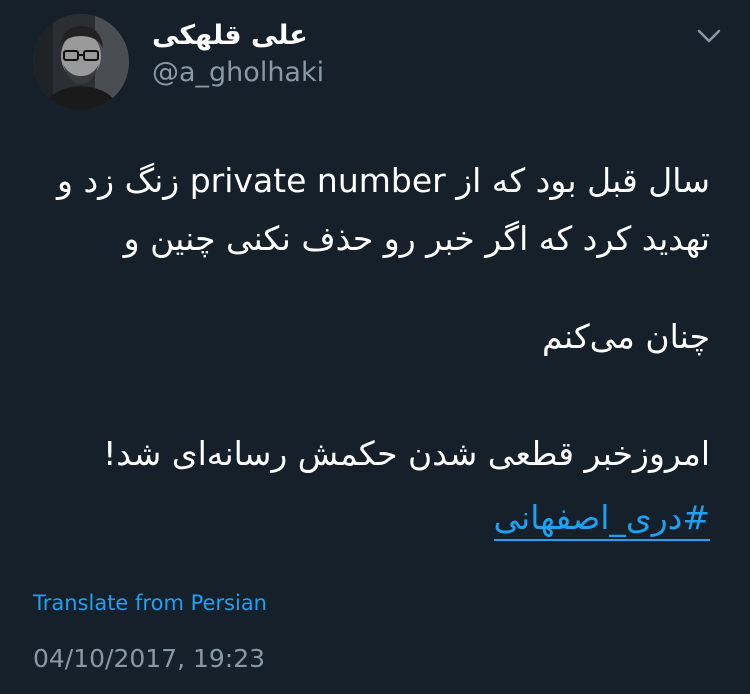 The image size is (750, 694). Describe the element at coordinates (150, 603) in the screenshot. I see `translate-link: Translate from Persian` at that location.